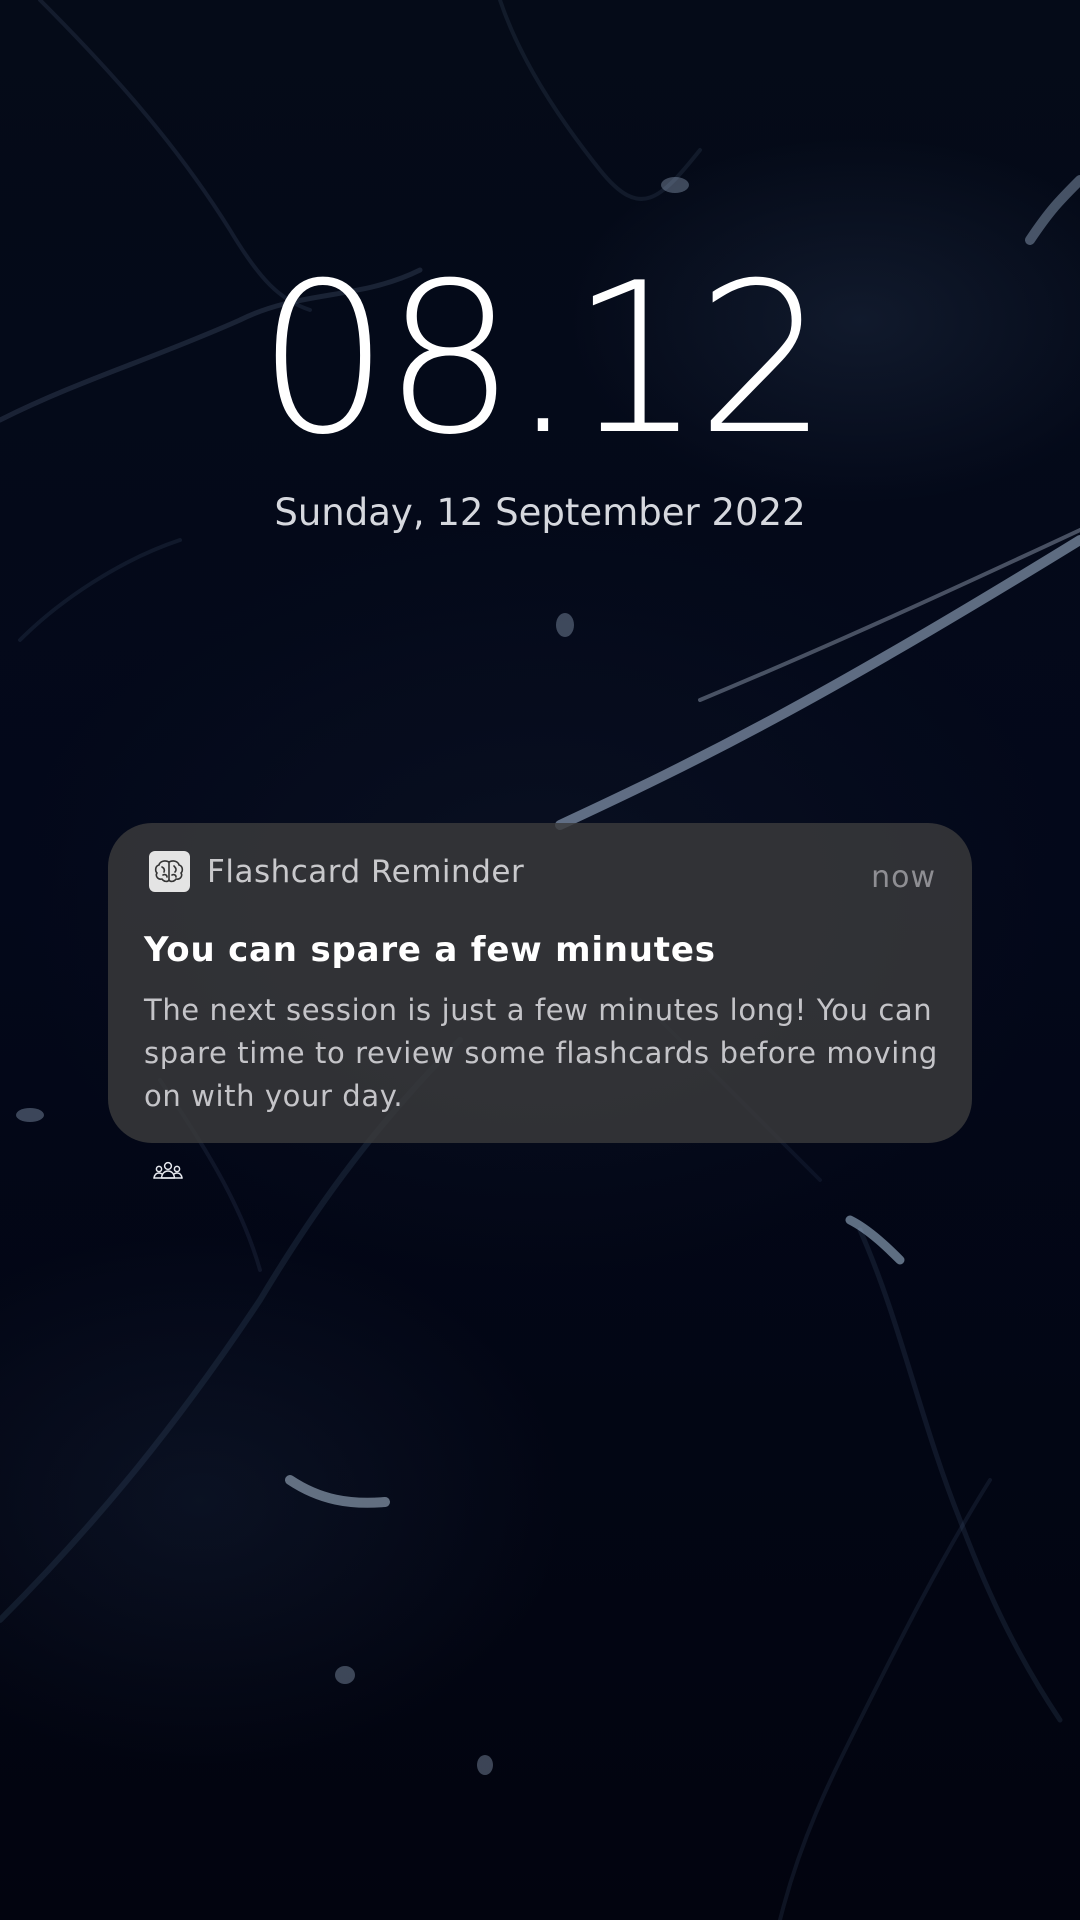 The image size is (1080, 1920). What do you see at coordinates (903, 877) in the screenshot?
I see `notification-timestamp: now` at bounding box center [903, 877].